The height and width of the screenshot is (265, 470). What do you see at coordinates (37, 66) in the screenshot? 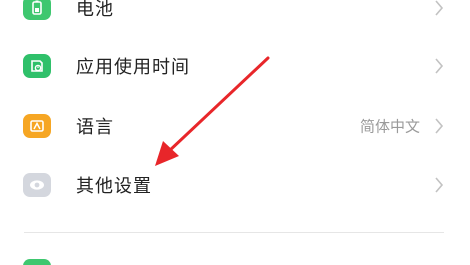
I see `app-usage-icon` at bounding box center [37, 66].